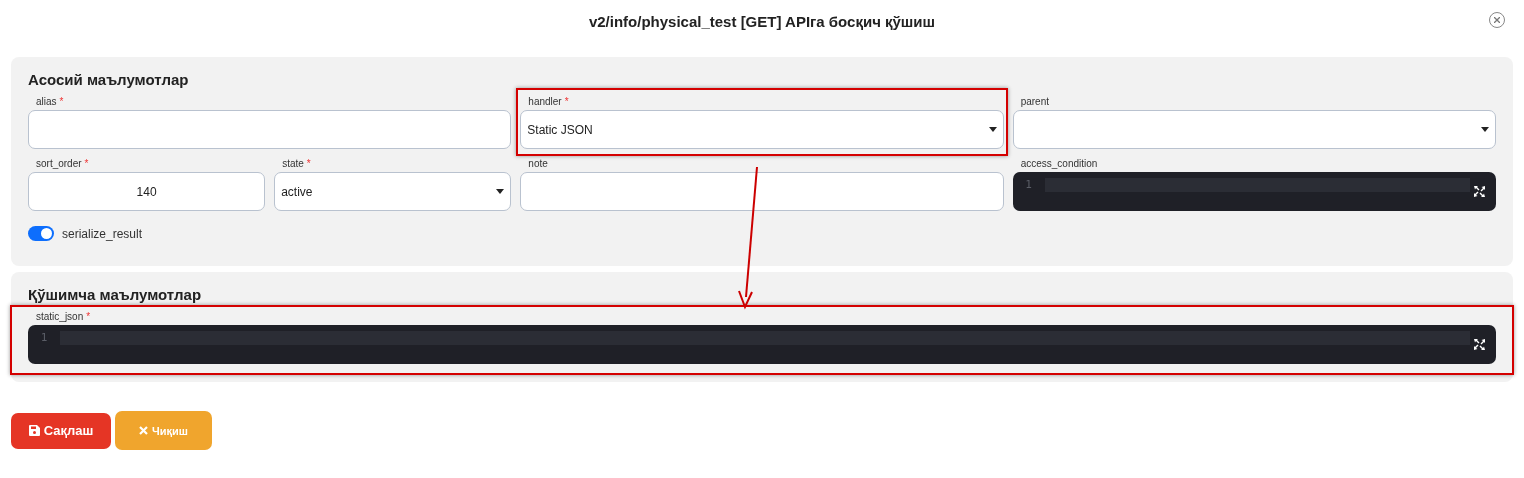  Describe the element at coordinates (1059, 164) in the screenshot. I see `field-label: access_condition` at that location.